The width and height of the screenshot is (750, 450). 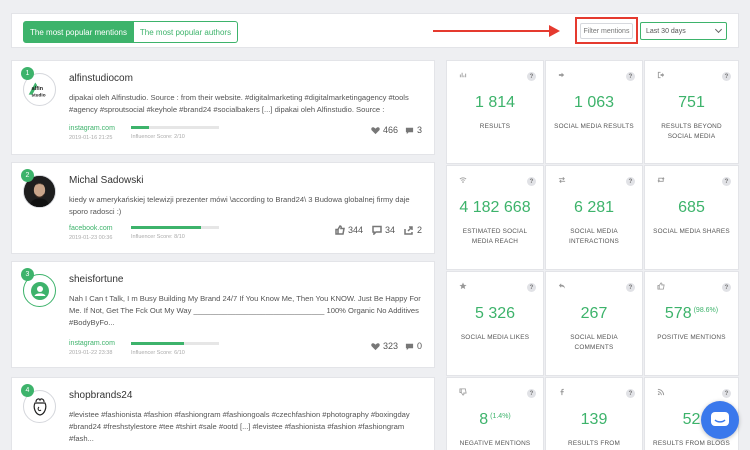 I want to click on stat-label: SOCIAL MEDIA LIKES, so click(x=495, y=337).